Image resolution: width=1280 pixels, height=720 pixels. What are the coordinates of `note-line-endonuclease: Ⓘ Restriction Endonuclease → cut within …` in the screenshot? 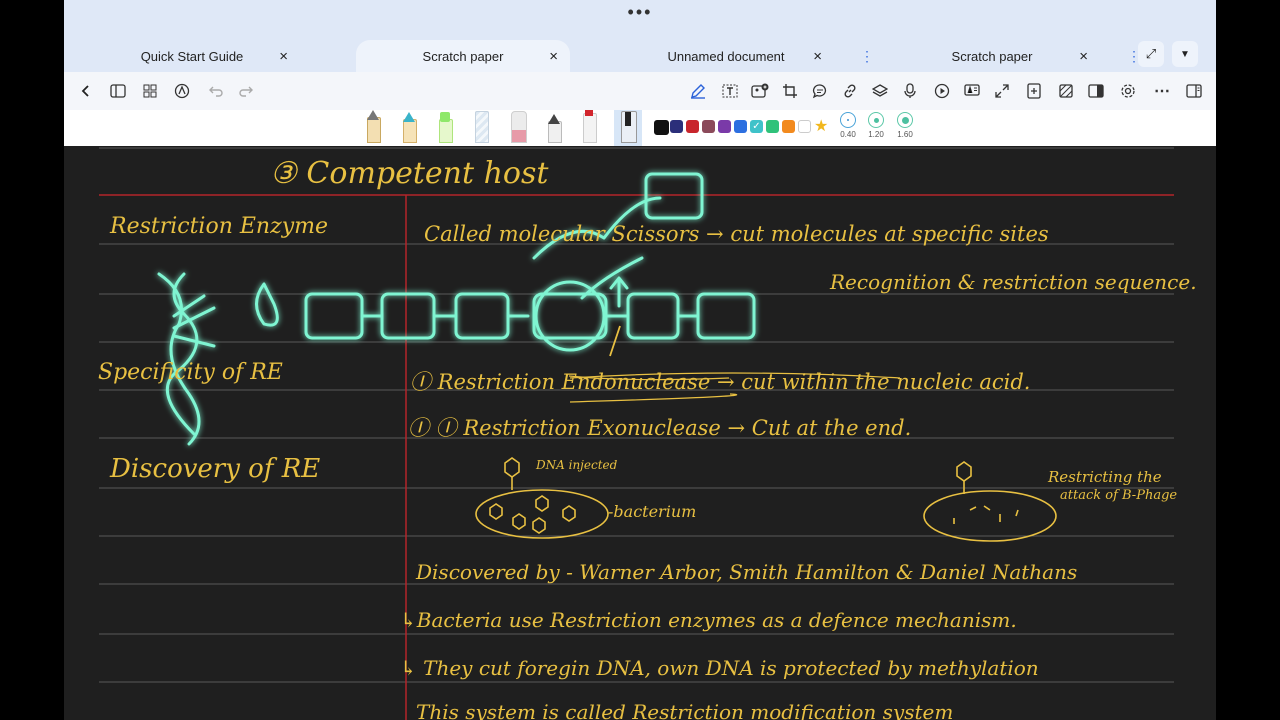 It's located at (720, 382).